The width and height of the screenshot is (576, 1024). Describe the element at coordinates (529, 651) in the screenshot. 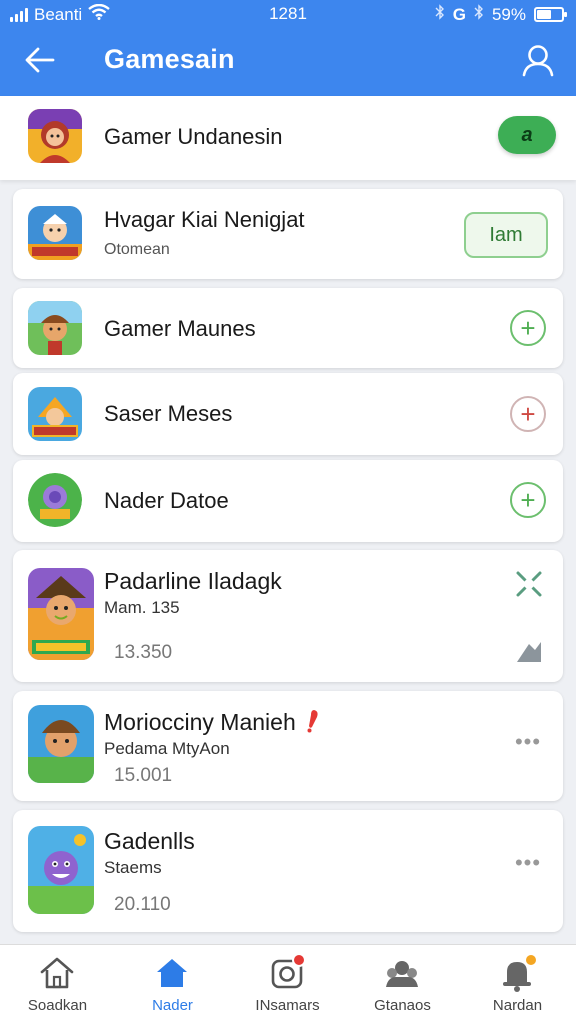

I see `tool-icon` at that location.